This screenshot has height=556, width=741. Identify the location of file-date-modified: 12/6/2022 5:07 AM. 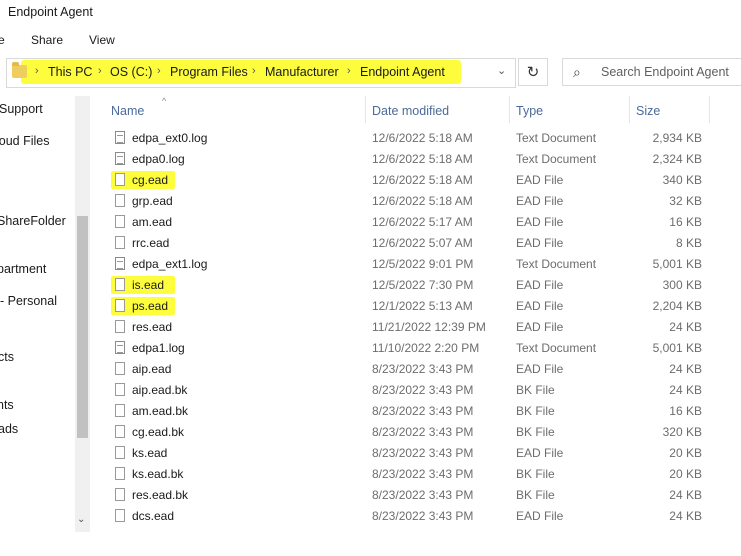
(422, 243).